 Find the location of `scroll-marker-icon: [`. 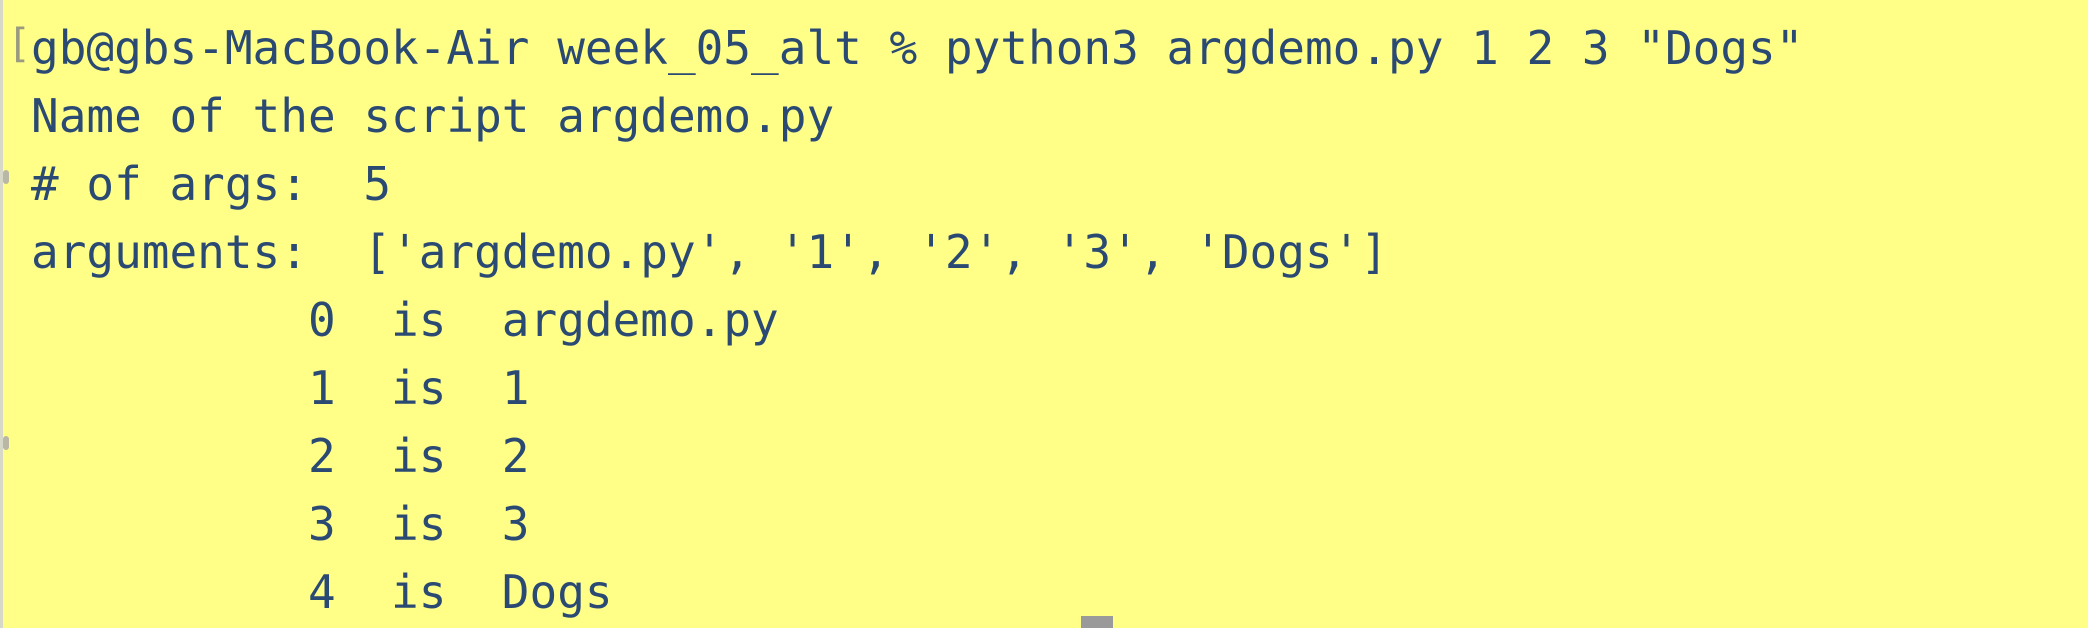

scroll-marker-icon: [ is located at coordinates (19, 44).